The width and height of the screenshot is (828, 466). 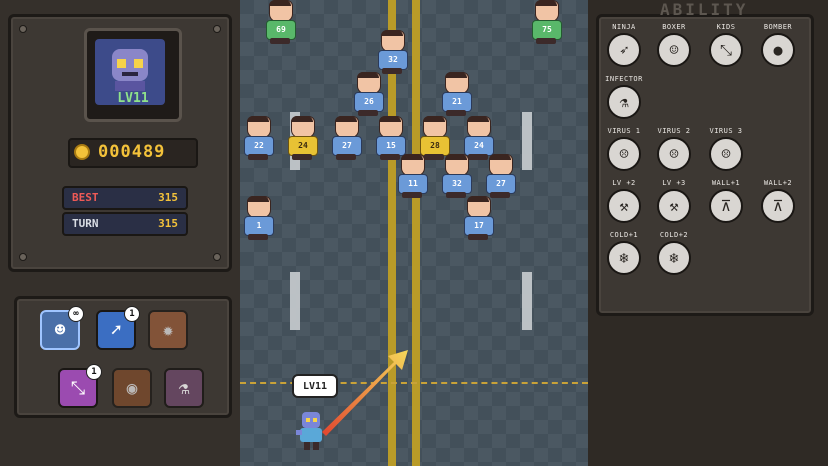 What do you see at coordinates (624, 50) in the screenshot?
I see `ability-icon: ➶` at bounding box center [624, 50].